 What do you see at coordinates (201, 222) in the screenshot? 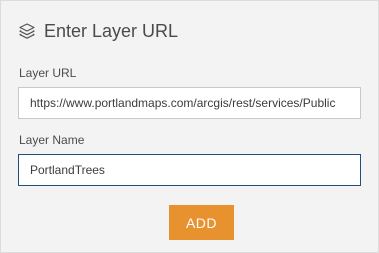
I see `add-button: ADD` at bounding box center [201, 222].